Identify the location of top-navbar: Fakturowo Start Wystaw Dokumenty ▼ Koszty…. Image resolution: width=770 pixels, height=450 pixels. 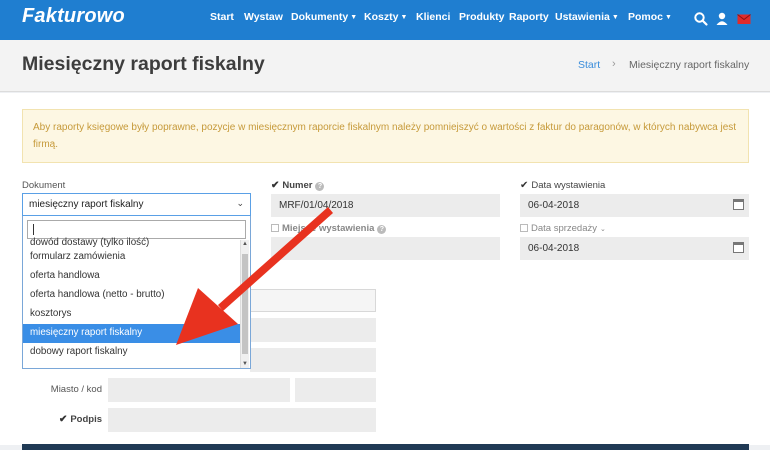
(385, 20).